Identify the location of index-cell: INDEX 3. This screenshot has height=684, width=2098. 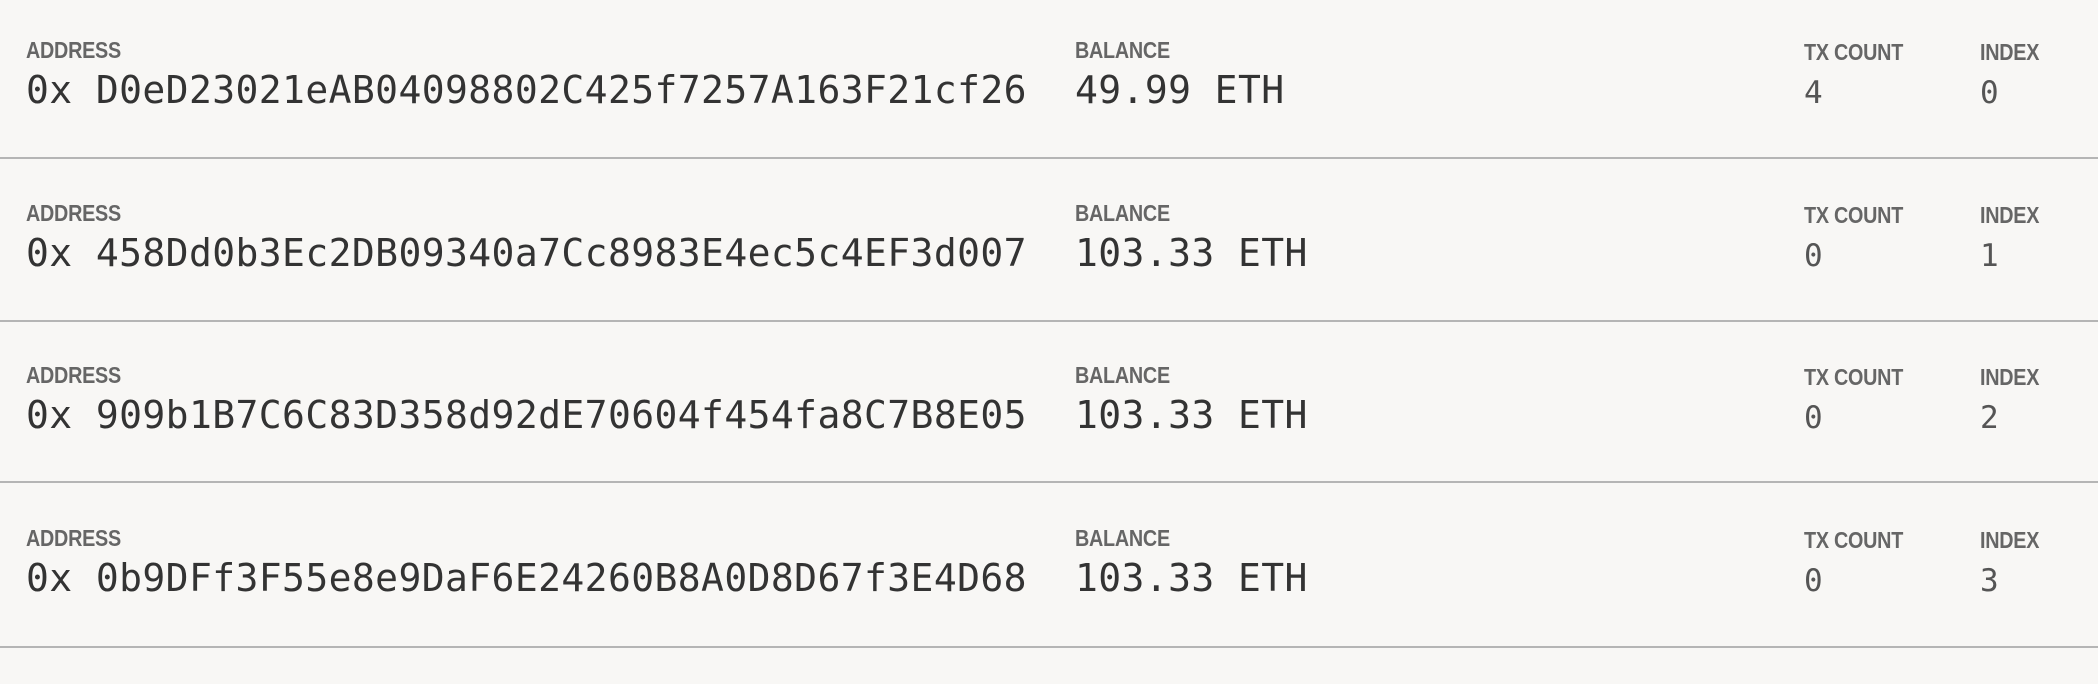
(2014, 541).